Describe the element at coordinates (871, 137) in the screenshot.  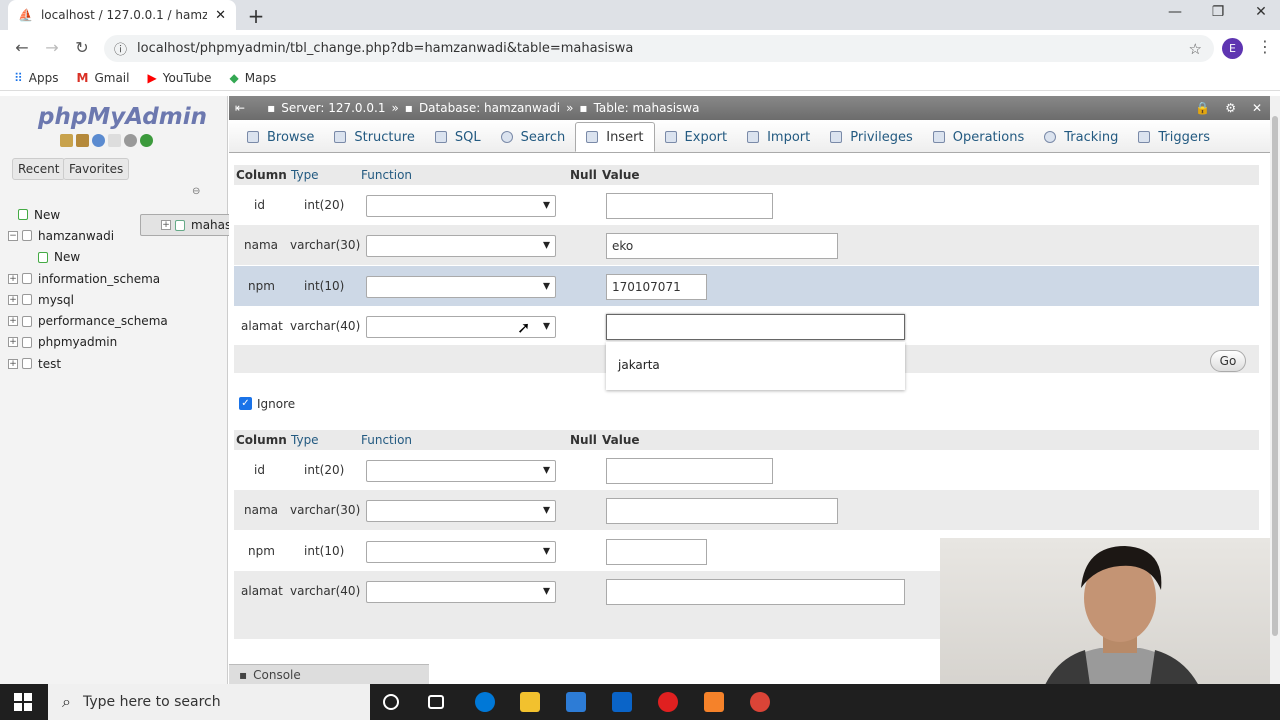
I see `tab-privileges: Privileges` at that location.